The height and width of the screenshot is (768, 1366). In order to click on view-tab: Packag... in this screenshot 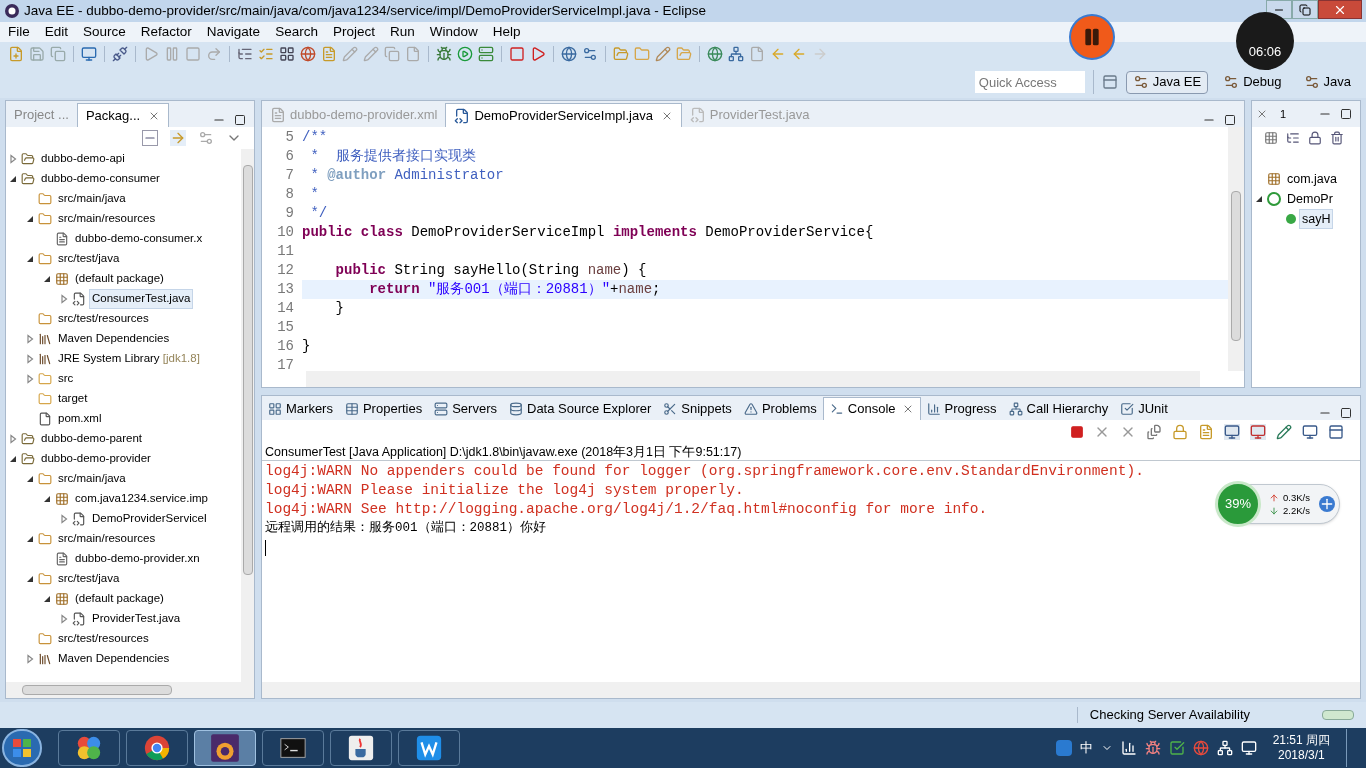, I will do `click(123, 115)`.